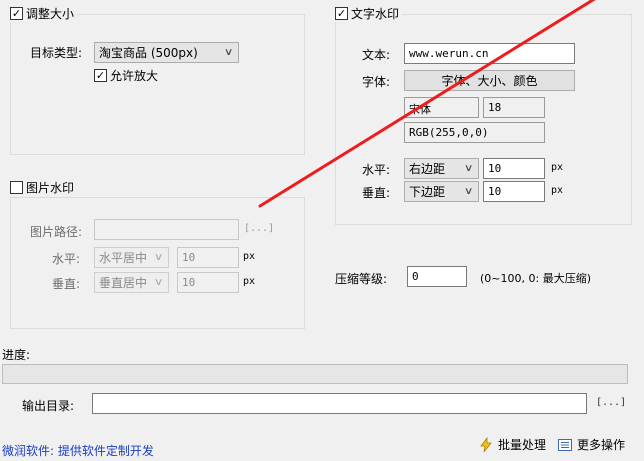 The image size is (644, 461). Describe the element at coordinates (437, 276) in the screenshot. I see `compression-input: 0` at that location.